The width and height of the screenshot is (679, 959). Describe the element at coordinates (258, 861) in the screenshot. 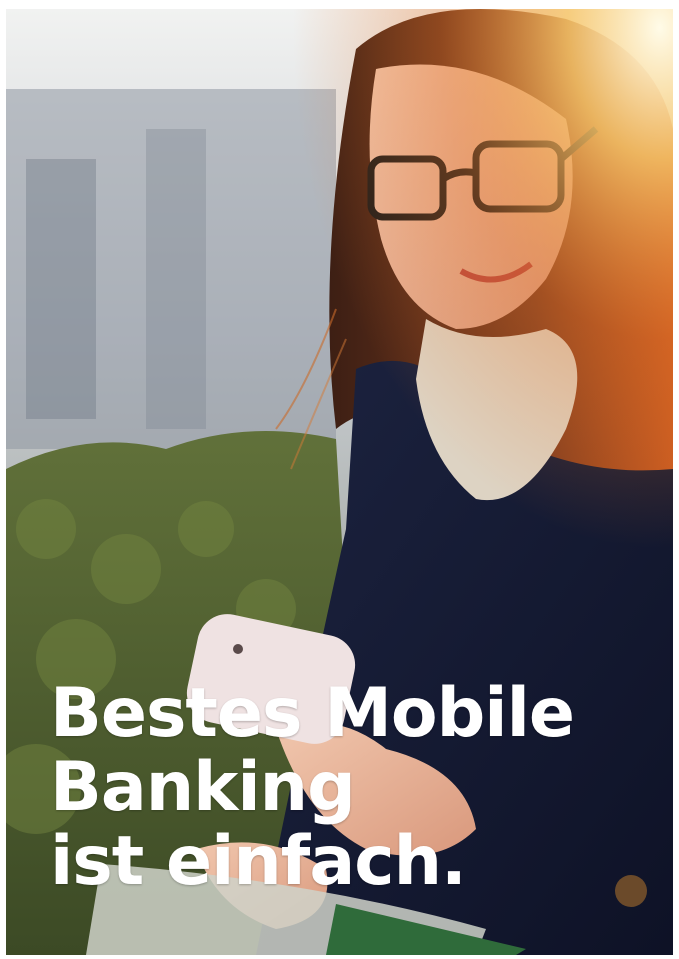

I see `headline-line-3: ist einfach.` at that location.